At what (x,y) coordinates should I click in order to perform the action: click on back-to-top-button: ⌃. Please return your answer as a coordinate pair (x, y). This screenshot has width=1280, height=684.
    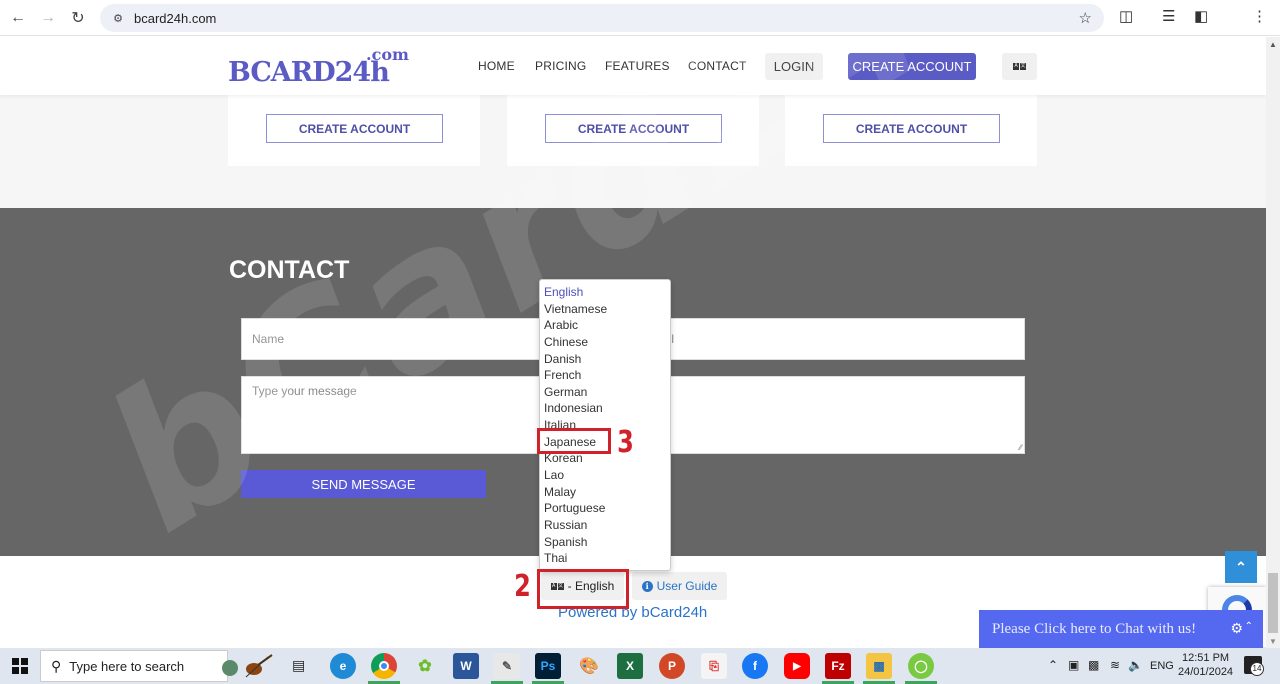
    Looking at the image, I should click on (1241, 567).